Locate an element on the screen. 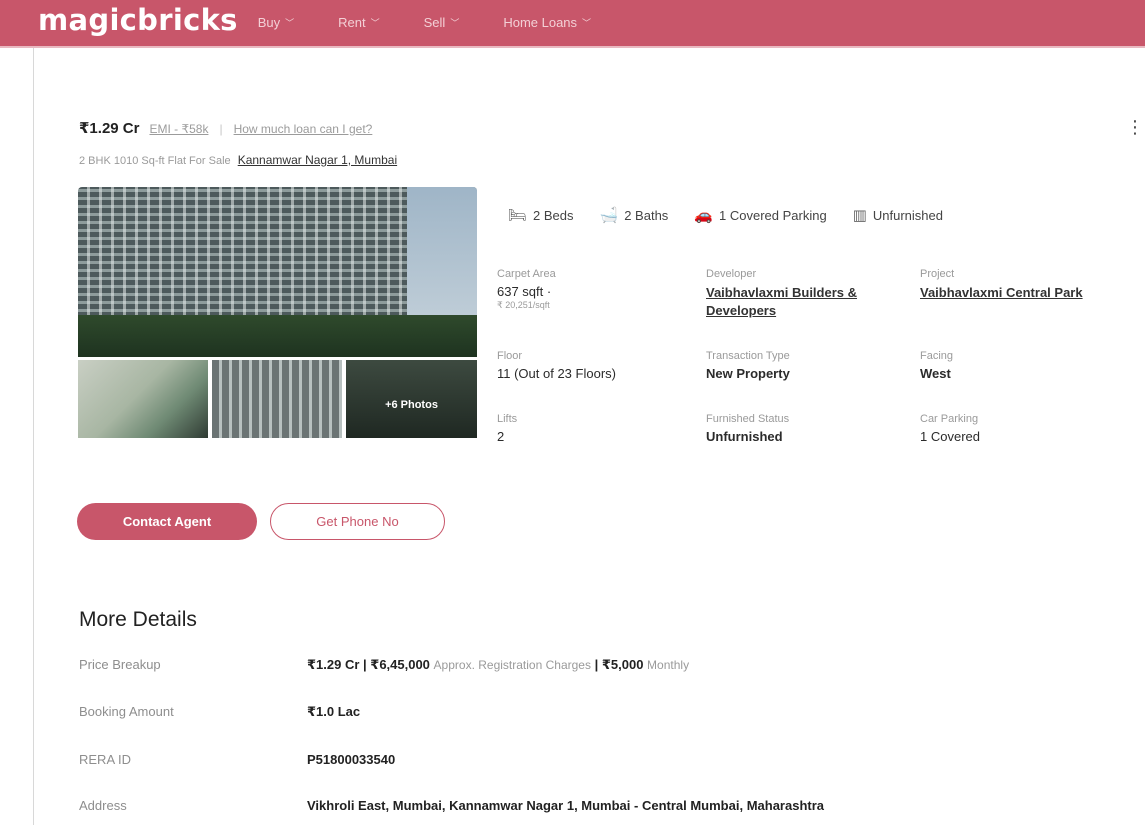 This screenshot has height=825, width=1145. nav-sell: Sell ﹀ is located at coordinates (442, 22).